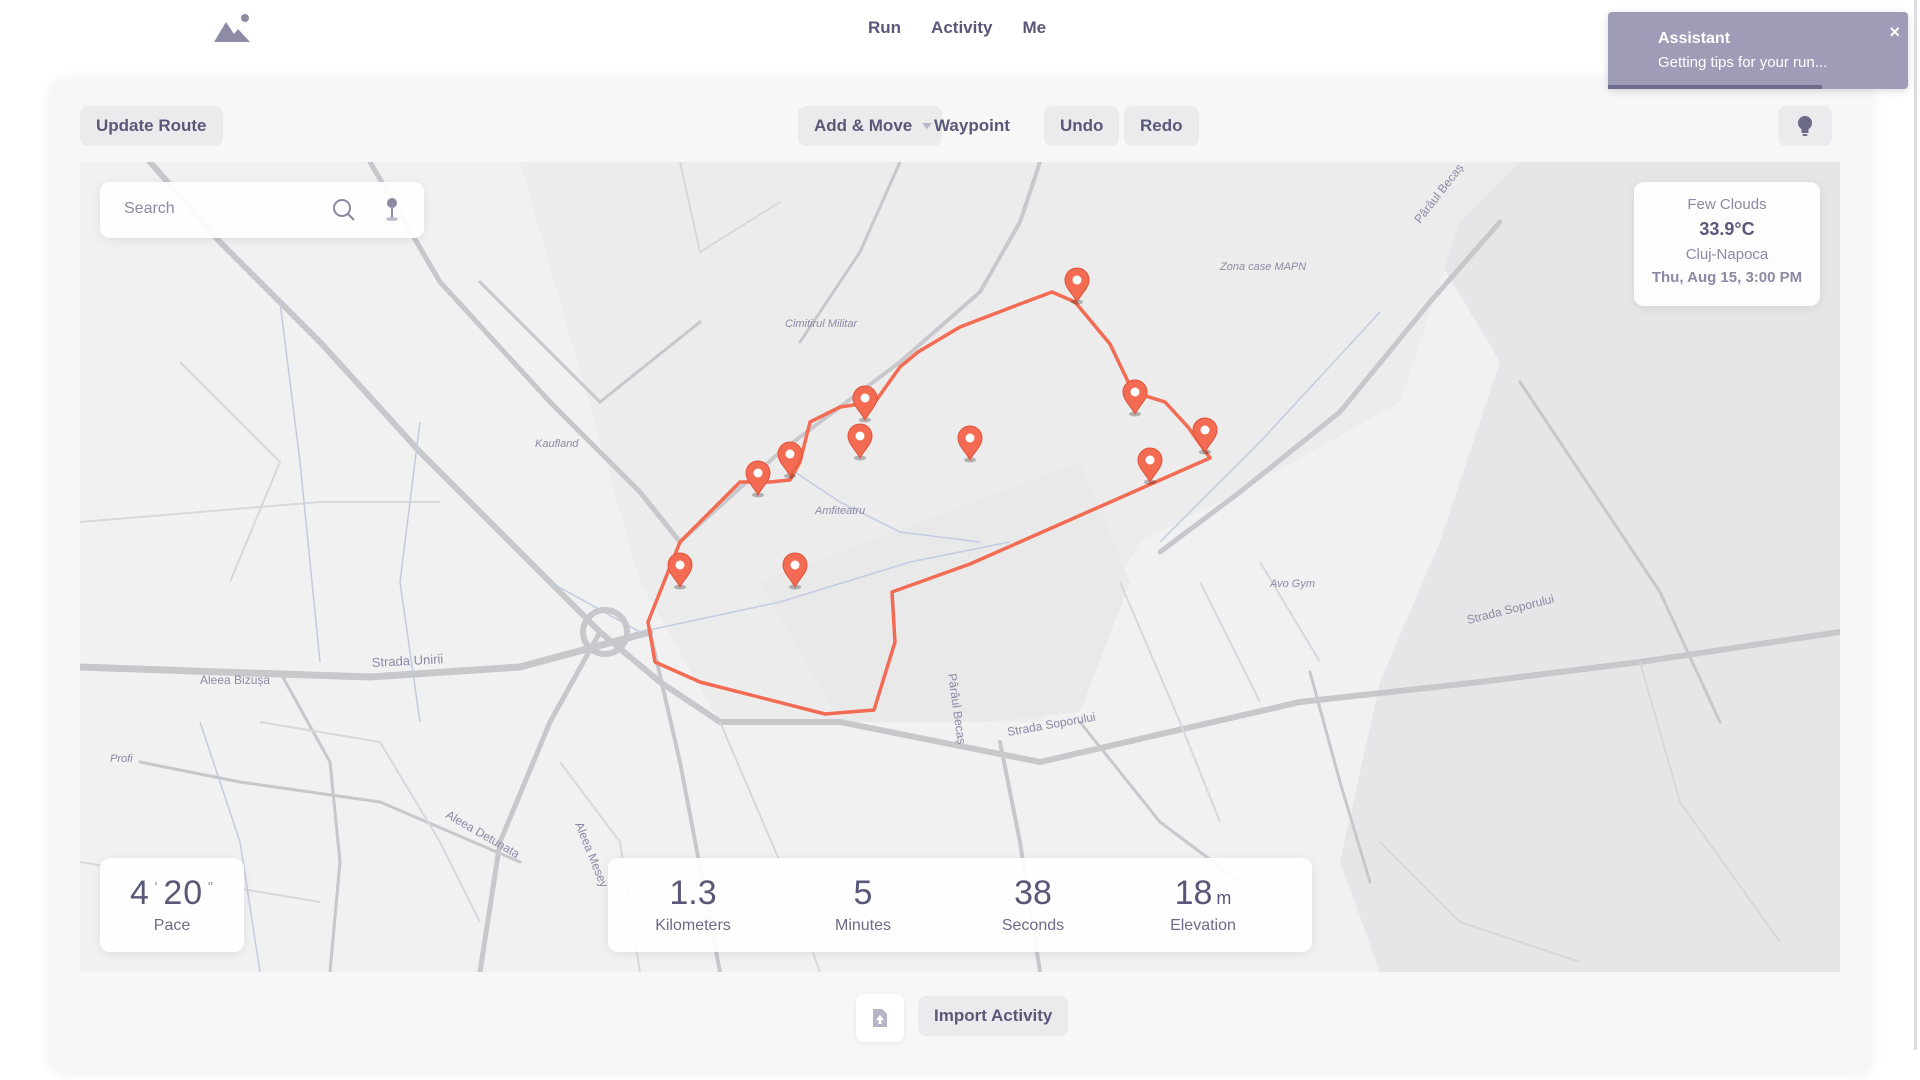 This screenshot has width=1920, height=1080. Describe the element at coordinates (1034, 28) in the screenshot. I see `nav-me: Me` at that location.